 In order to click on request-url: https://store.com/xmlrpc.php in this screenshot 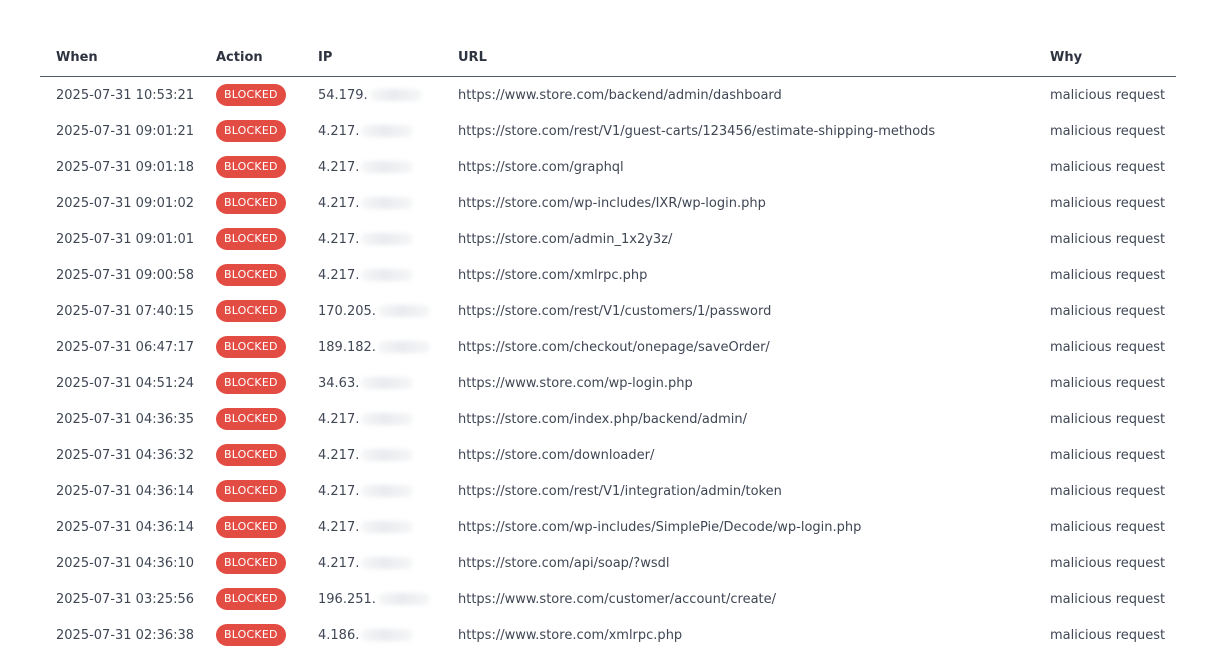, I will do `click(553, 275)`.